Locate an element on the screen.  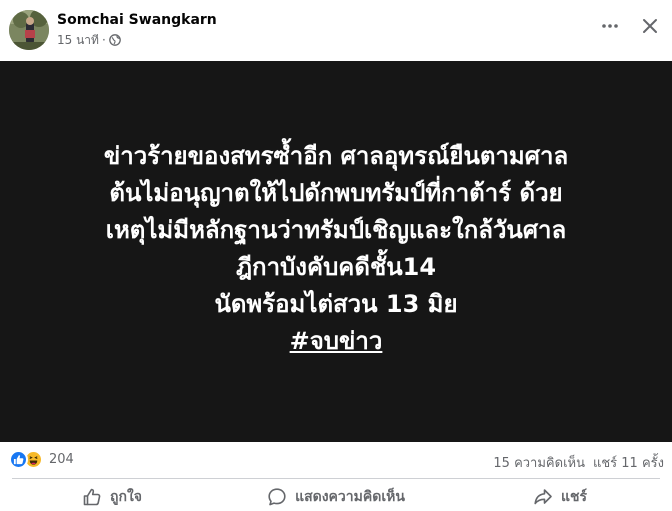
author-avatar is located at coordinates (29, 30).